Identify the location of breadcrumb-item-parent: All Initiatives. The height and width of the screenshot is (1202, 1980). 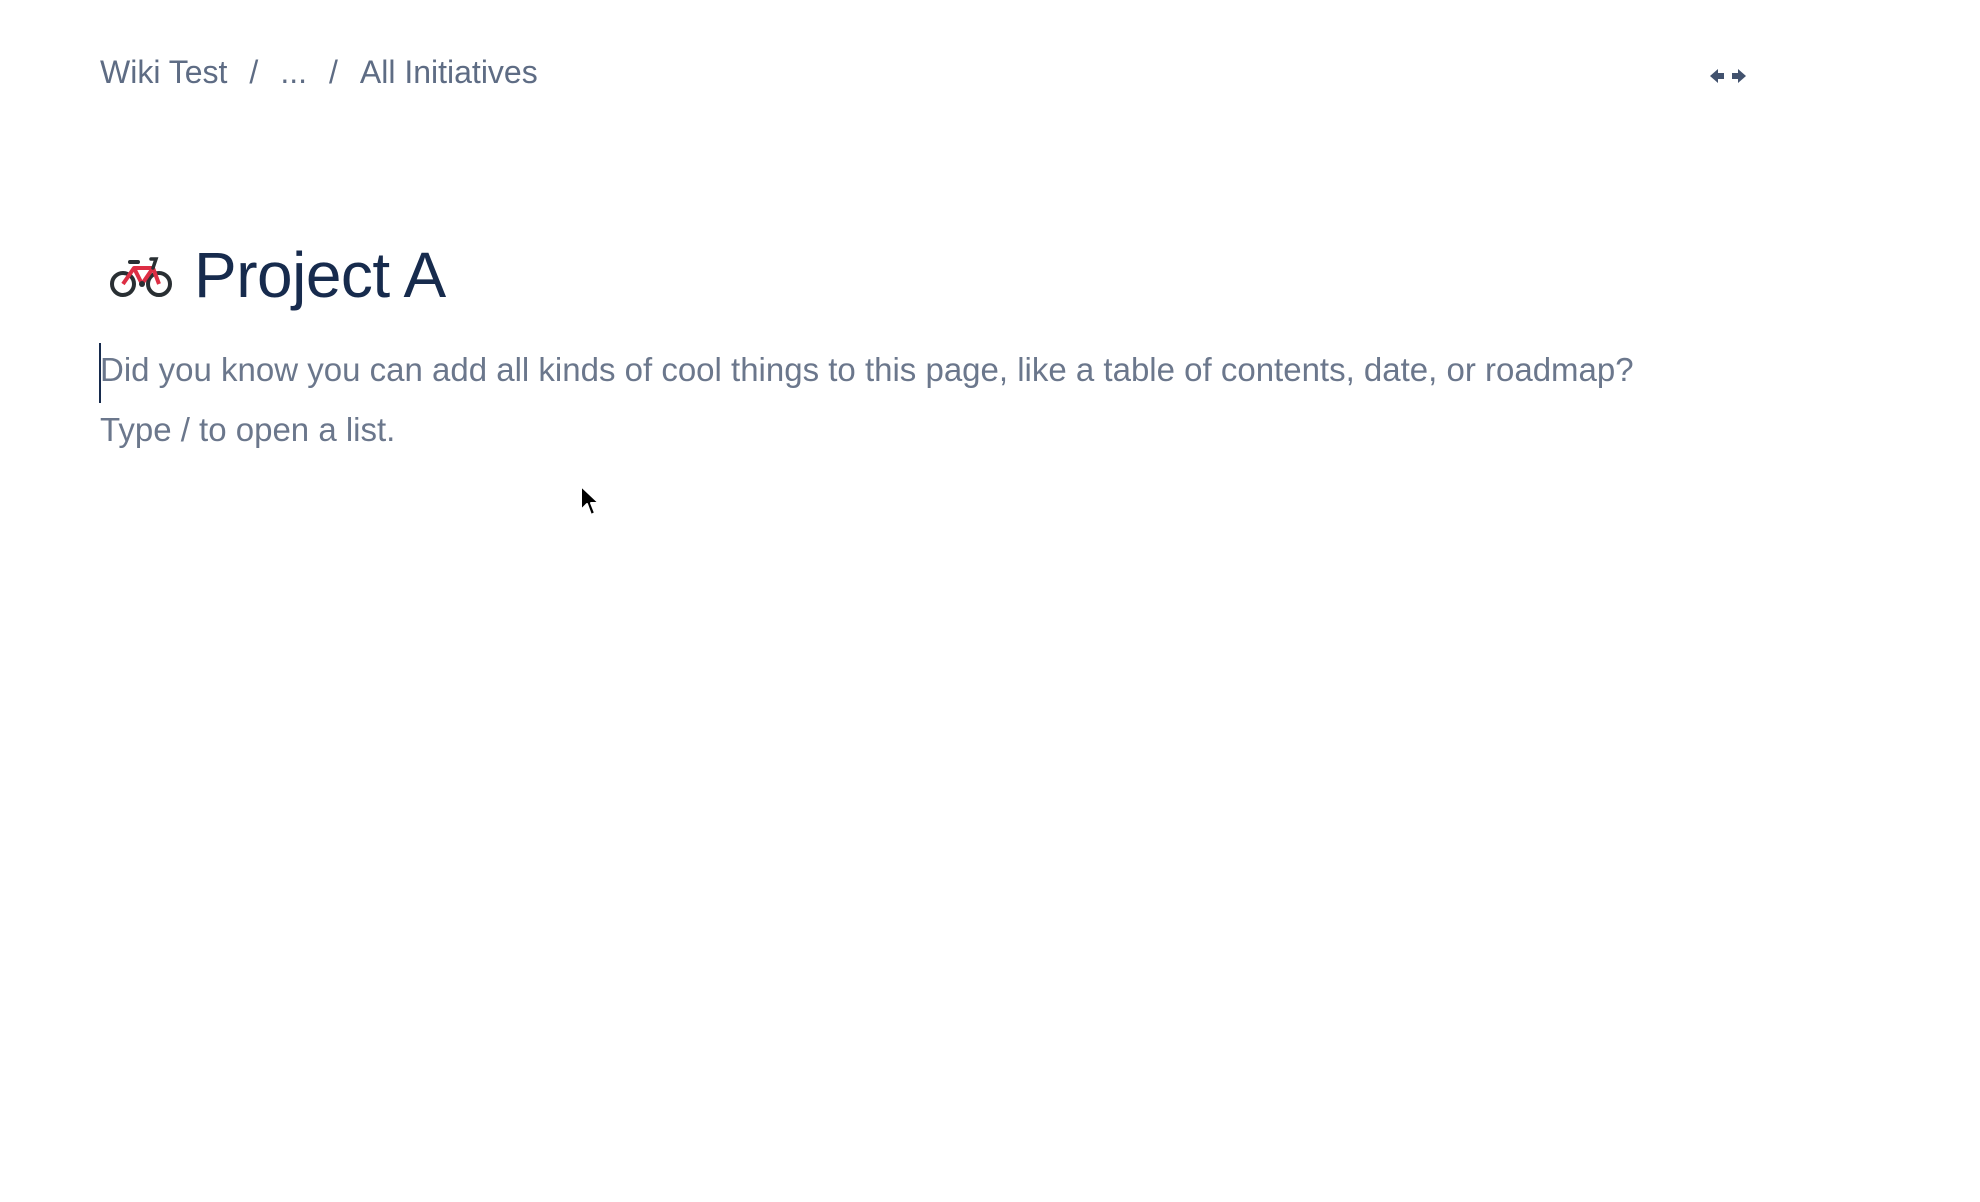
(449, 72).